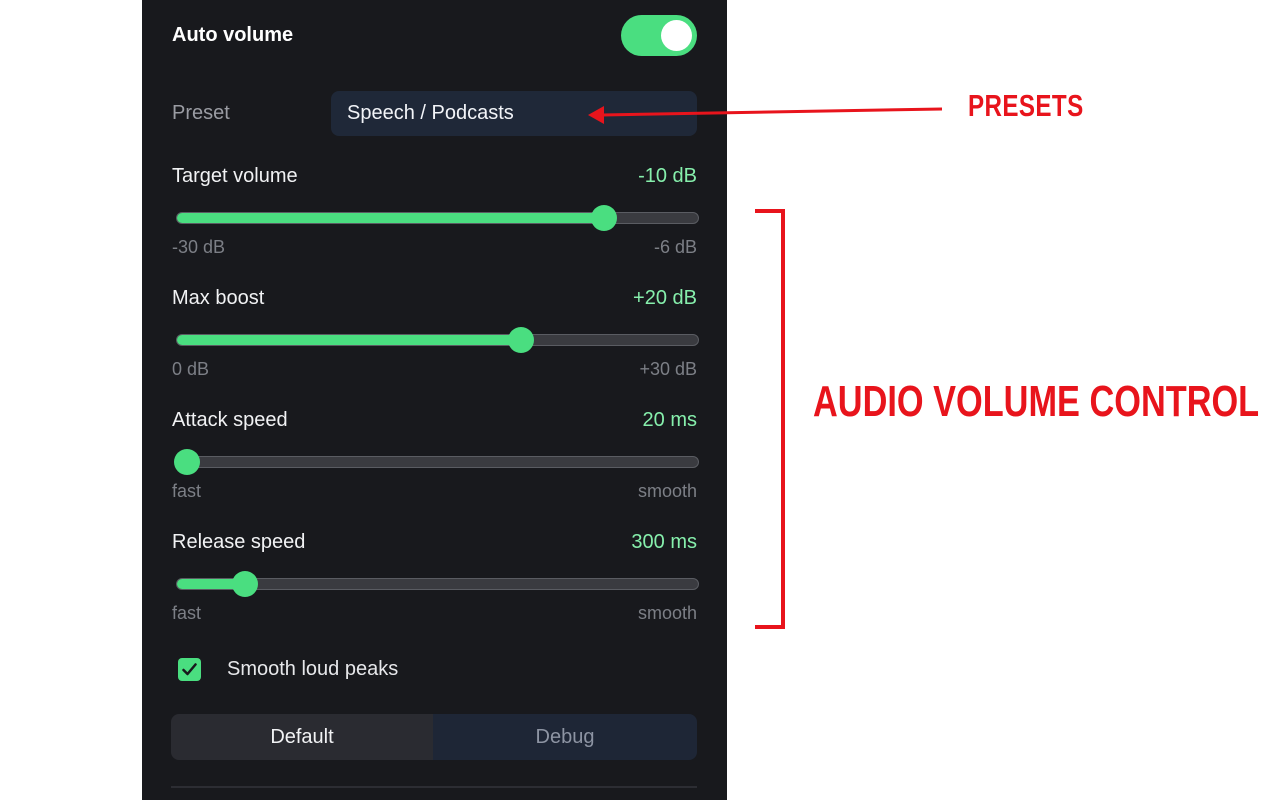 The image size is (1280, 800). What do you see at coordinates (230, 420) in the screenshot?
I see `attack-speed-label: Attack speed` at bounding box center [230, 420].